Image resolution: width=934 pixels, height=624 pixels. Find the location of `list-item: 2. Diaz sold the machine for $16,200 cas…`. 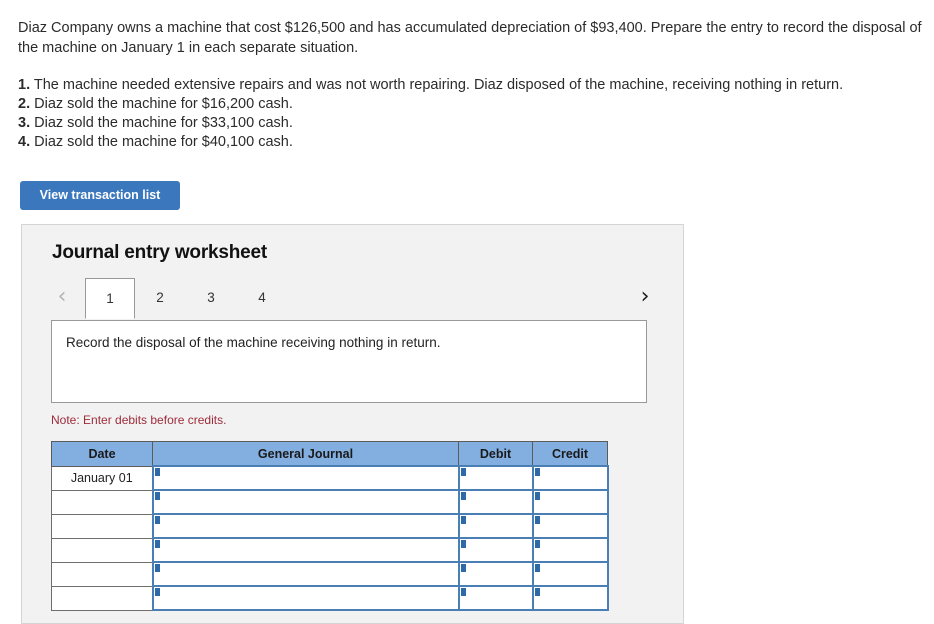

list-item: 2. Diaz sold the machine for $16,200 cas… is located at coordinates (472, 104).